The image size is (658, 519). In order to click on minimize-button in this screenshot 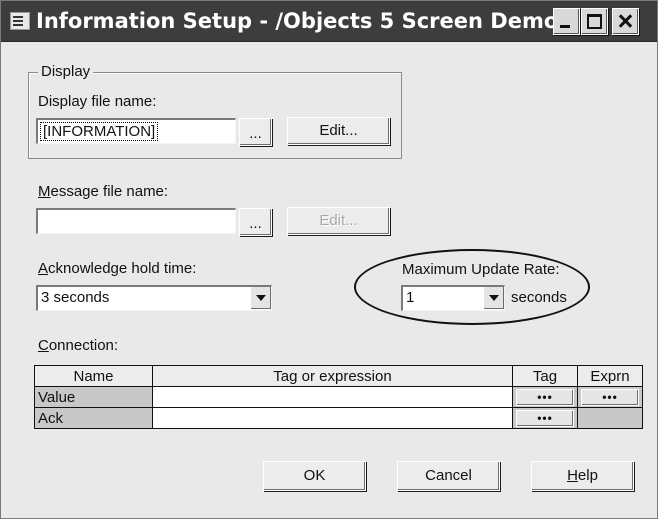, I will do `click(566, 21)`.